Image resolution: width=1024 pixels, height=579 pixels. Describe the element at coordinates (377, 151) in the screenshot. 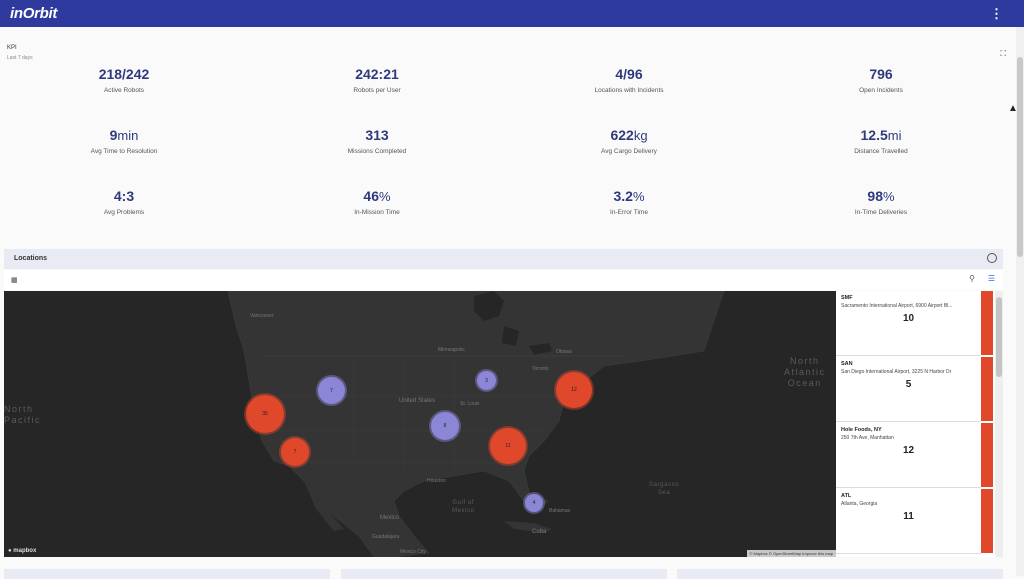

I see `kpi-label: Missions Completed` at that location.